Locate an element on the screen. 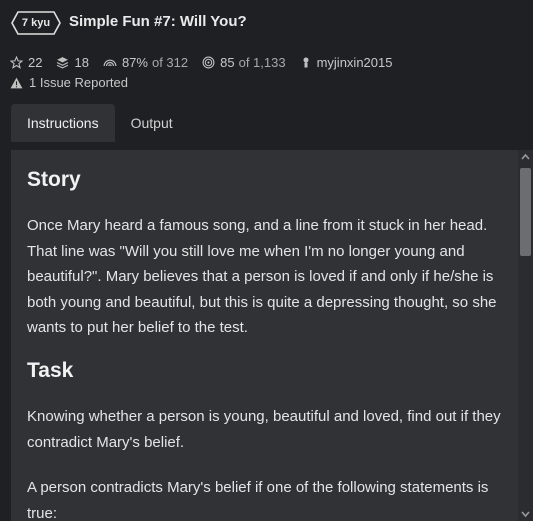  tab-instructions: Instructions is located at coordinates (63, 123).